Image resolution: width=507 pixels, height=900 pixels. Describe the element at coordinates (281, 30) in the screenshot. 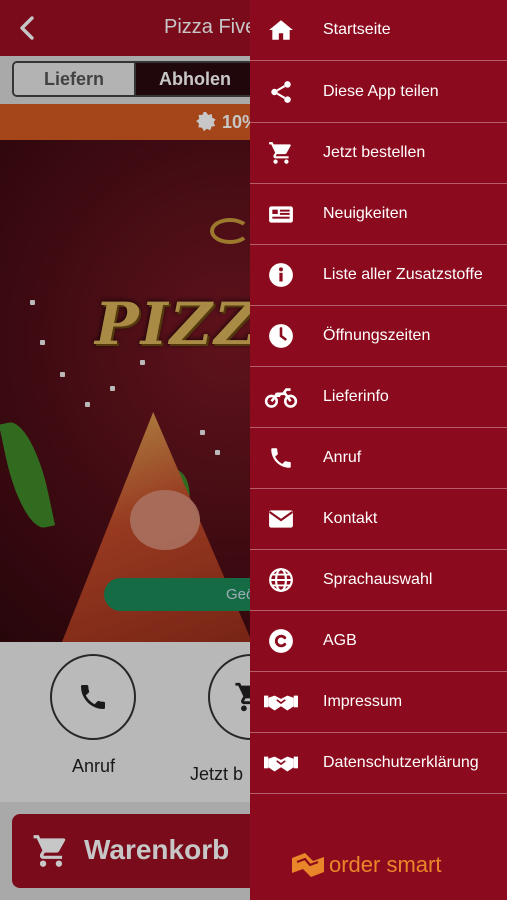

I see `home-icon` at that location.